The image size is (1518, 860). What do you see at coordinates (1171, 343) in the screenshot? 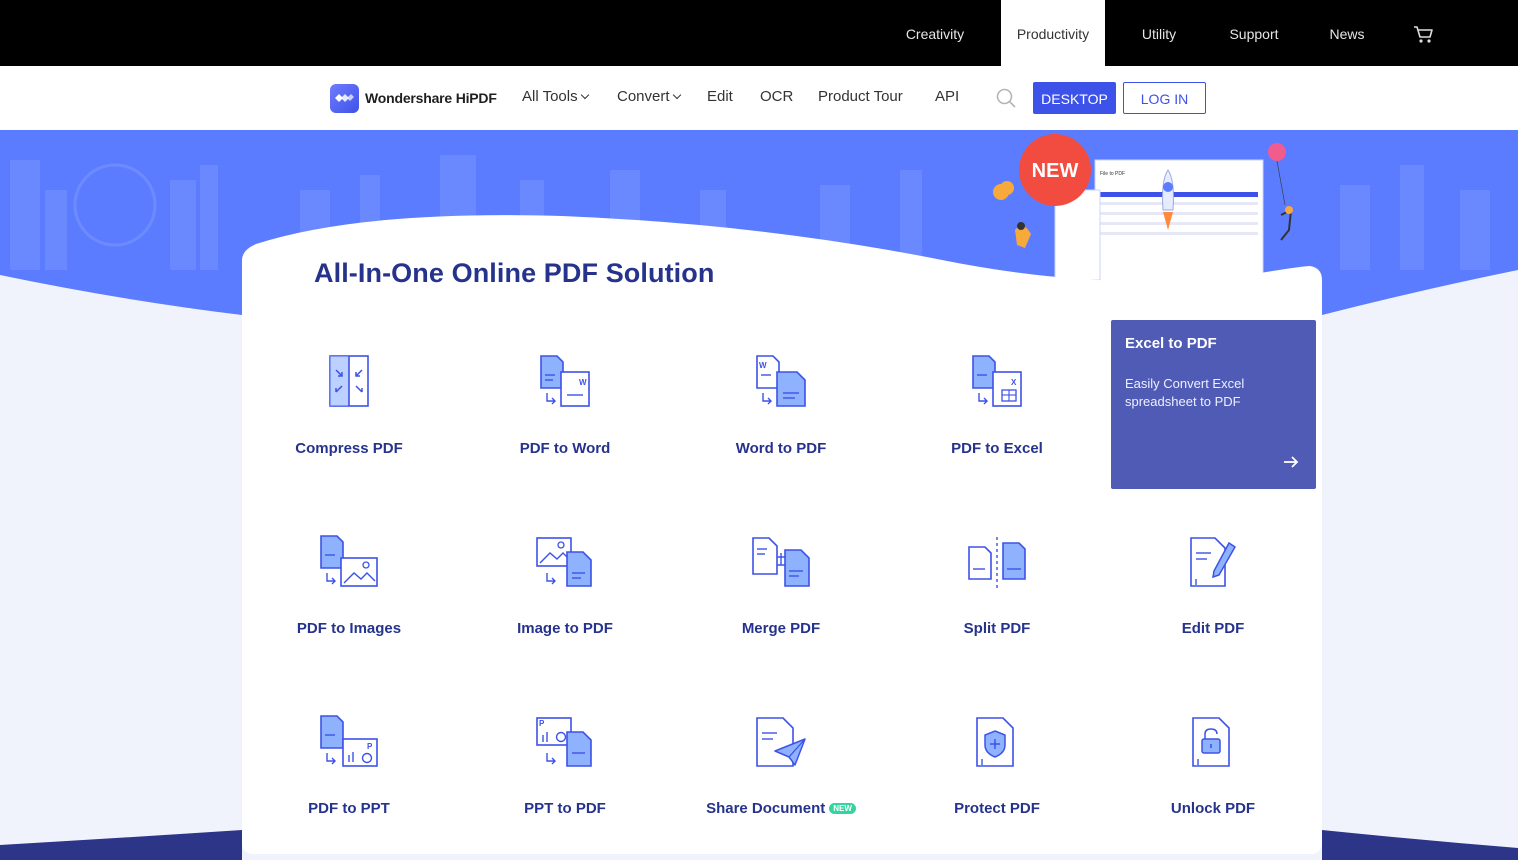
I see `promo-title: Excel to PDF` at bounding box center [1171, 343].